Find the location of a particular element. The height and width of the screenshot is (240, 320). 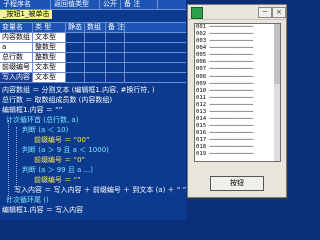

return-type-header: 返回值类型 is located at coordinates (75, 4).